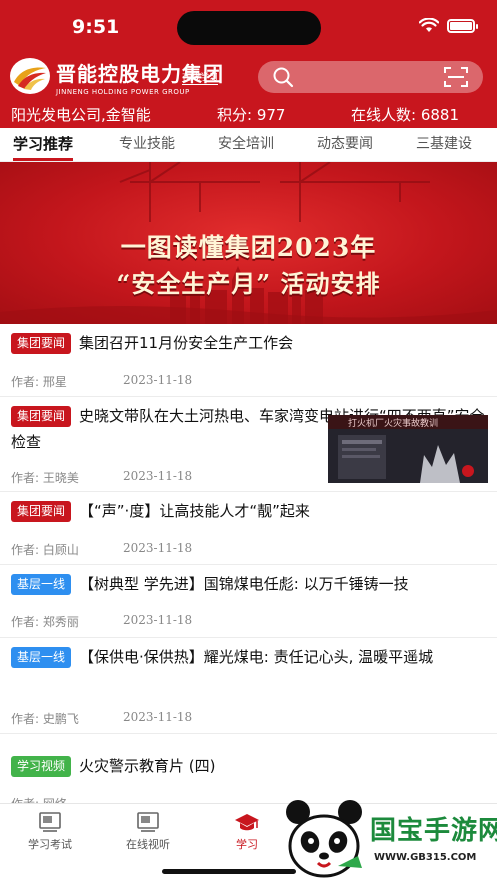  I want to click on news-title-text: 集团召开11月份安全生产工作会, so click(186, 343).